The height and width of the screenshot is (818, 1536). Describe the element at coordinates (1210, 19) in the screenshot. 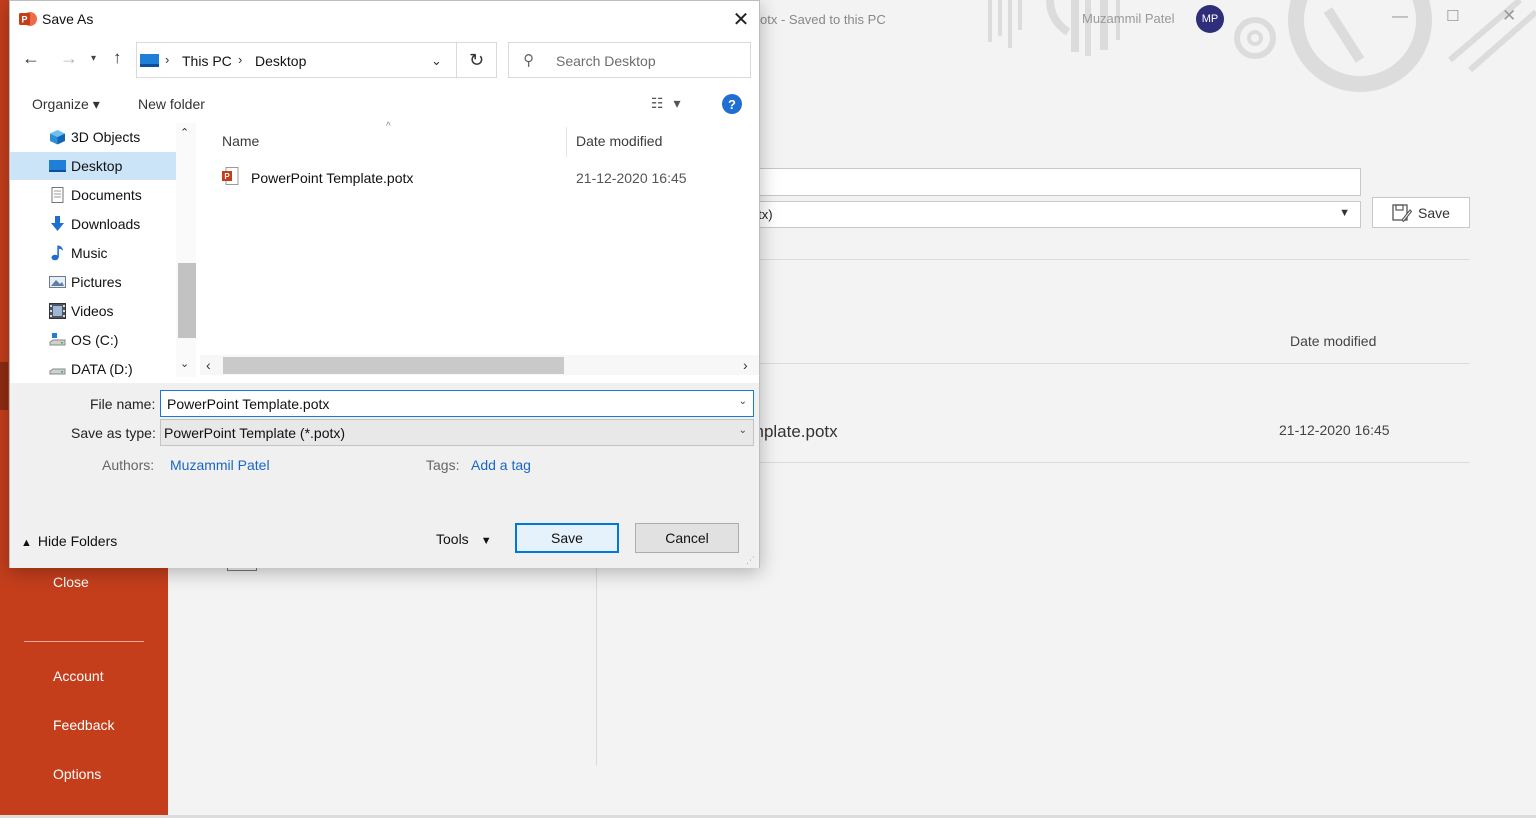

I see `avatar: MP` at that location.